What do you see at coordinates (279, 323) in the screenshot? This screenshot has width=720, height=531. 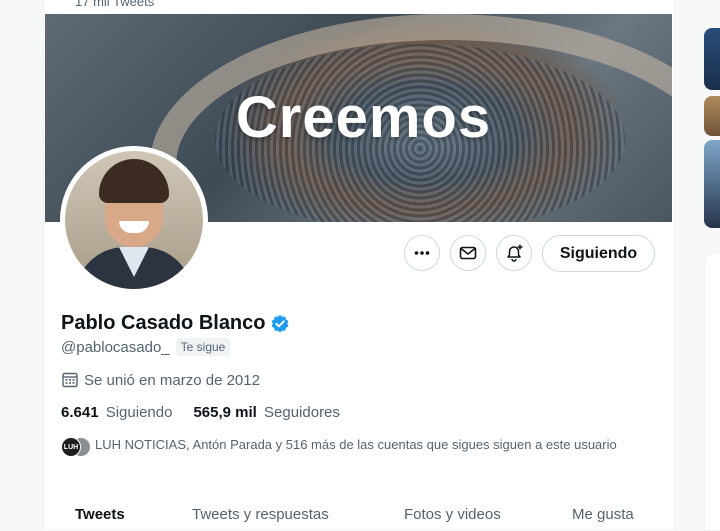 I see `verified-badge-icon` at bounding box center [279, 323].